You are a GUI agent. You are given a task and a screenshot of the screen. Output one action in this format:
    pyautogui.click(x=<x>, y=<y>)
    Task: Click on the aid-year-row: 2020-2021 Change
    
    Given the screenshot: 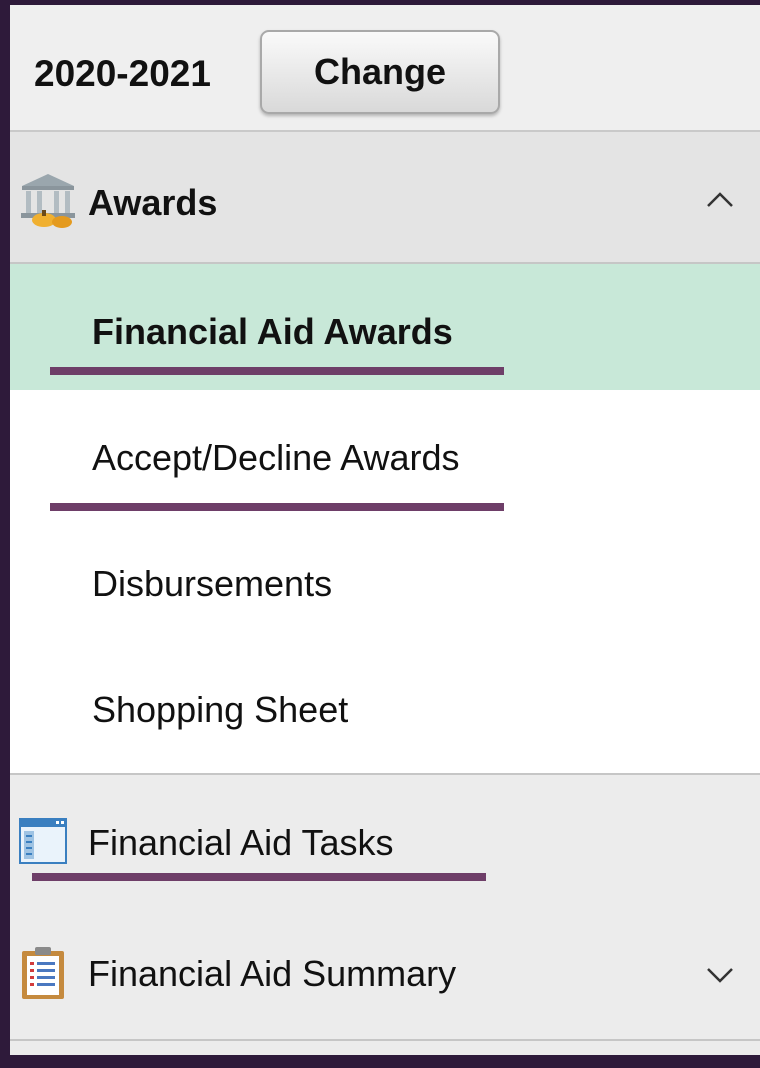 What is the action you would take?
    pyautogui.click(x=385, y=68)
    